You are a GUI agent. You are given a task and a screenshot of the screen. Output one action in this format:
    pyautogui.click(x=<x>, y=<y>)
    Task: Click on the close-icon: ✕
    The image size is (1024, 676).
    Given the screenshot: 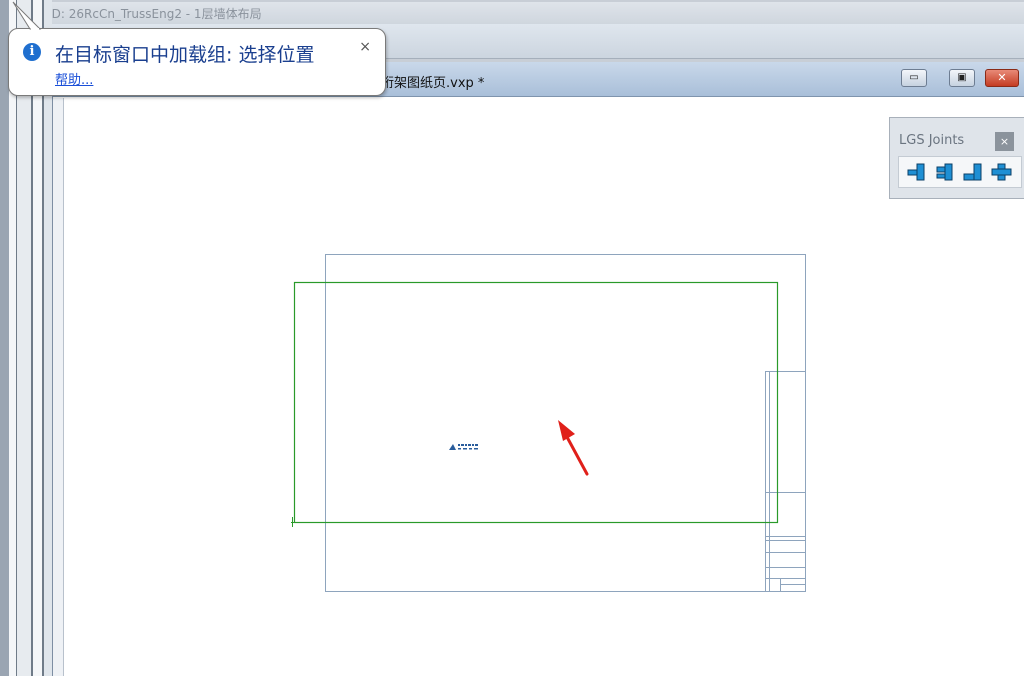 What is the action you would take?
    pyautogui.click(x=1002, y=77)
    